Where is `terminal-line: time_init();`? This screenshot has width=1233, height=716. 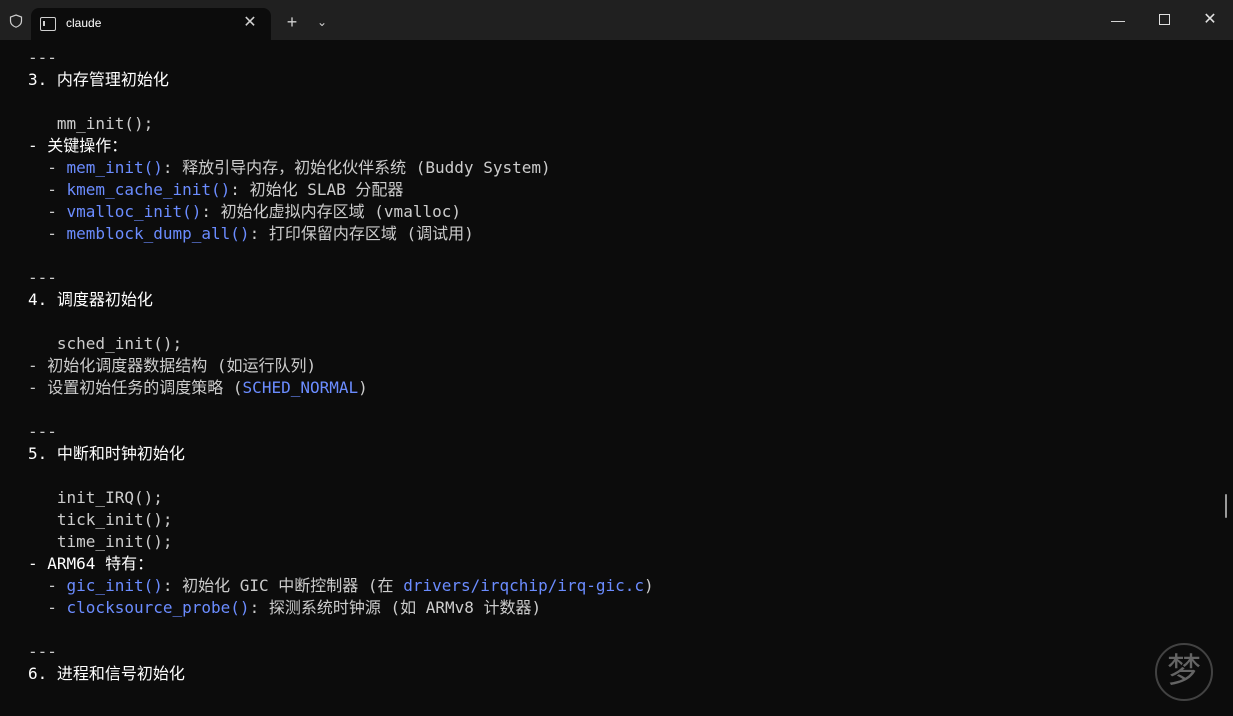
terminal-line: time_init(); is located at coordinates (100, 542).